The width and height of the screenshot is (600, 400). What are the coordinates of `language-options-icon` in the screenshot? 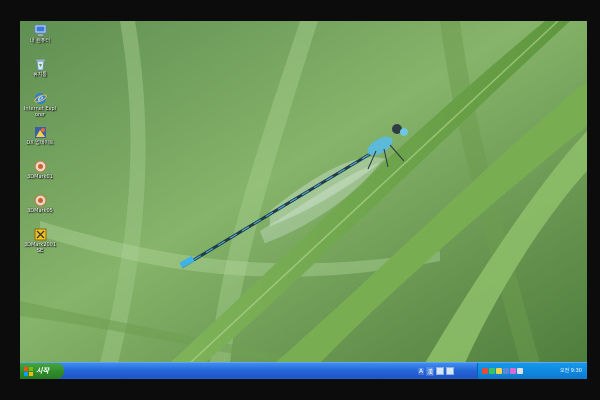 It's located at (450, 371).